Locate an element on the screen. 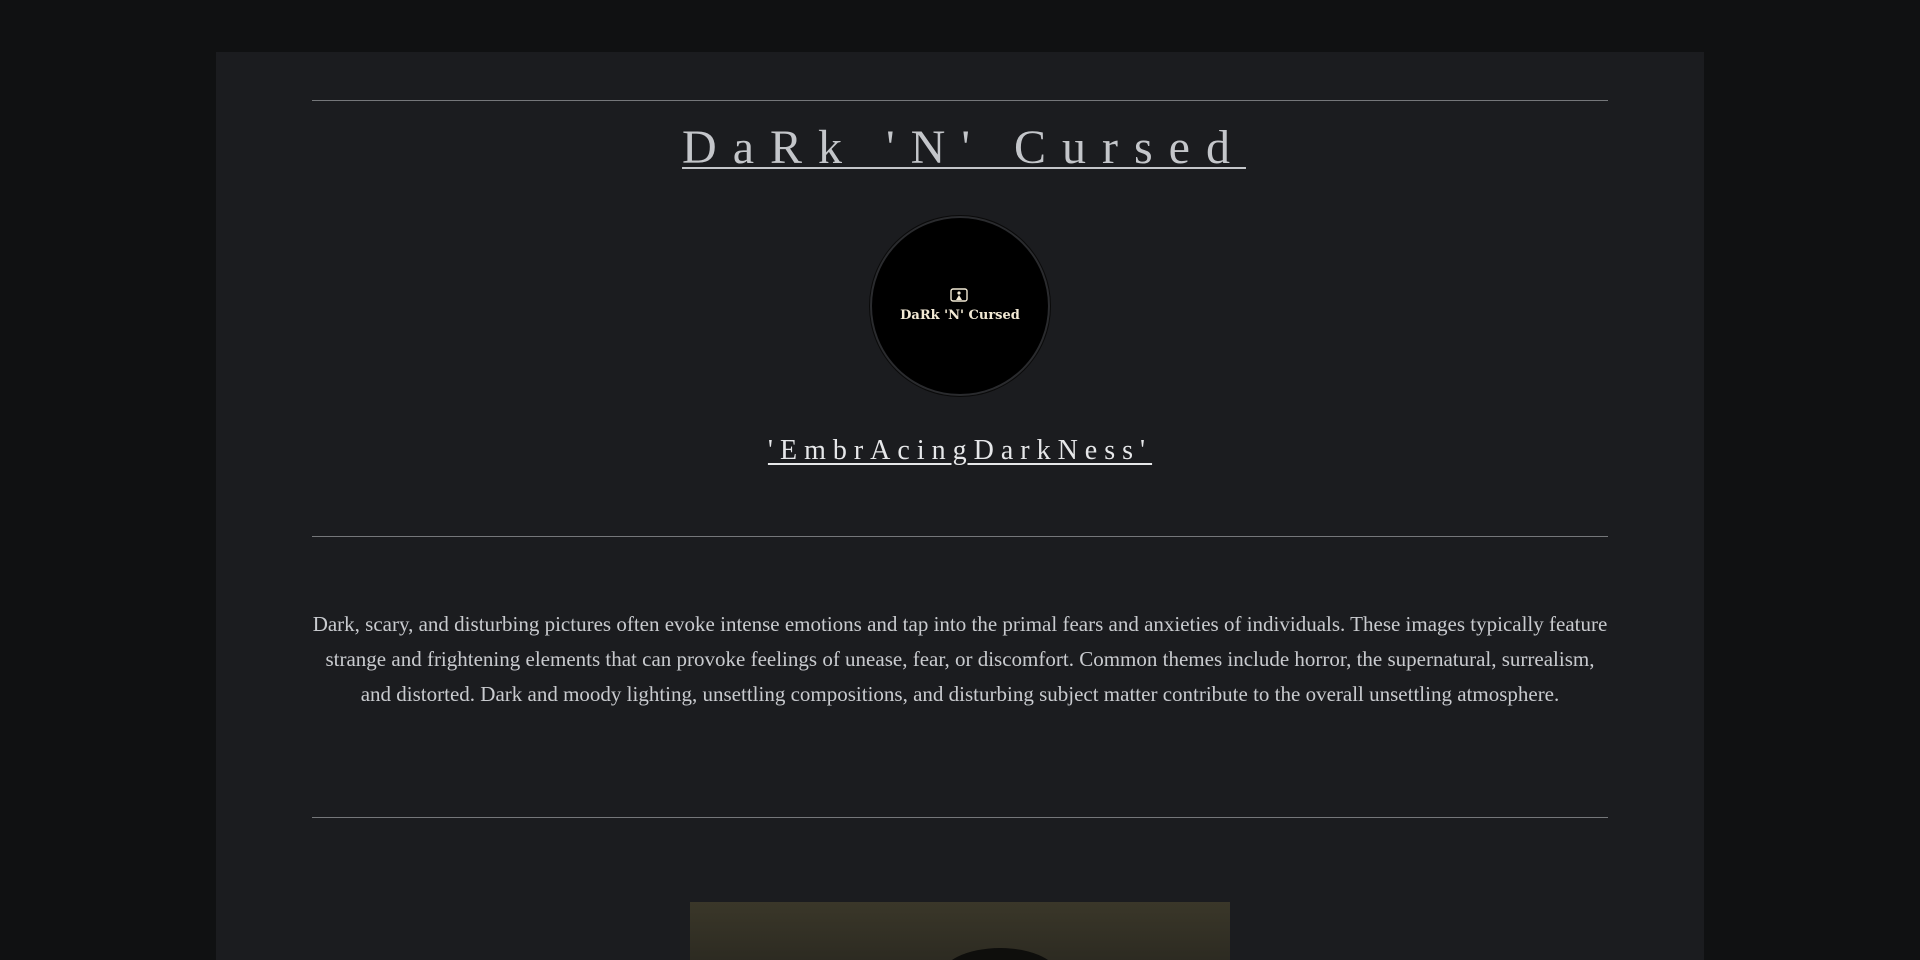 Image resolution: width=1920 pixels, height=960 pixels. framed-figure-icon is located at coordinates (959, 295).